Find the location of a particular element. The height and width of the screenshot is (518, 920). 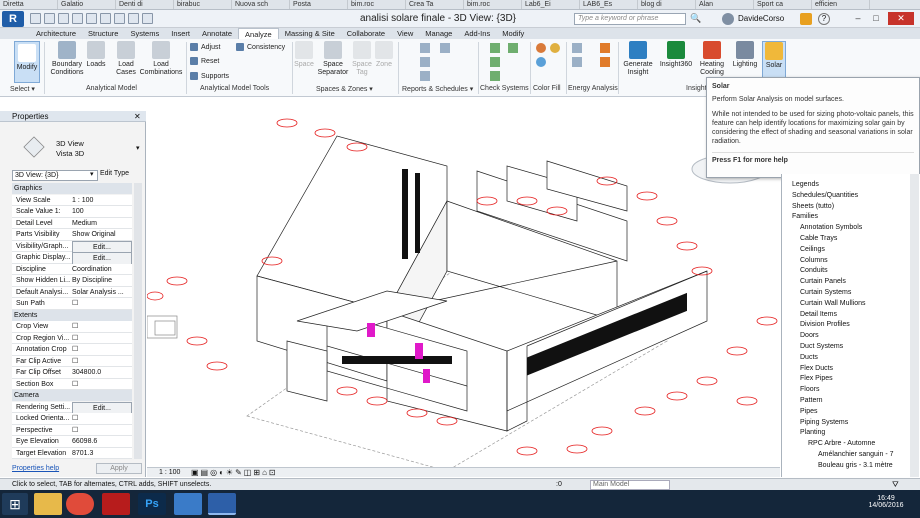

property-row: Sun Path ☐ is located at coordinates (72, 304).